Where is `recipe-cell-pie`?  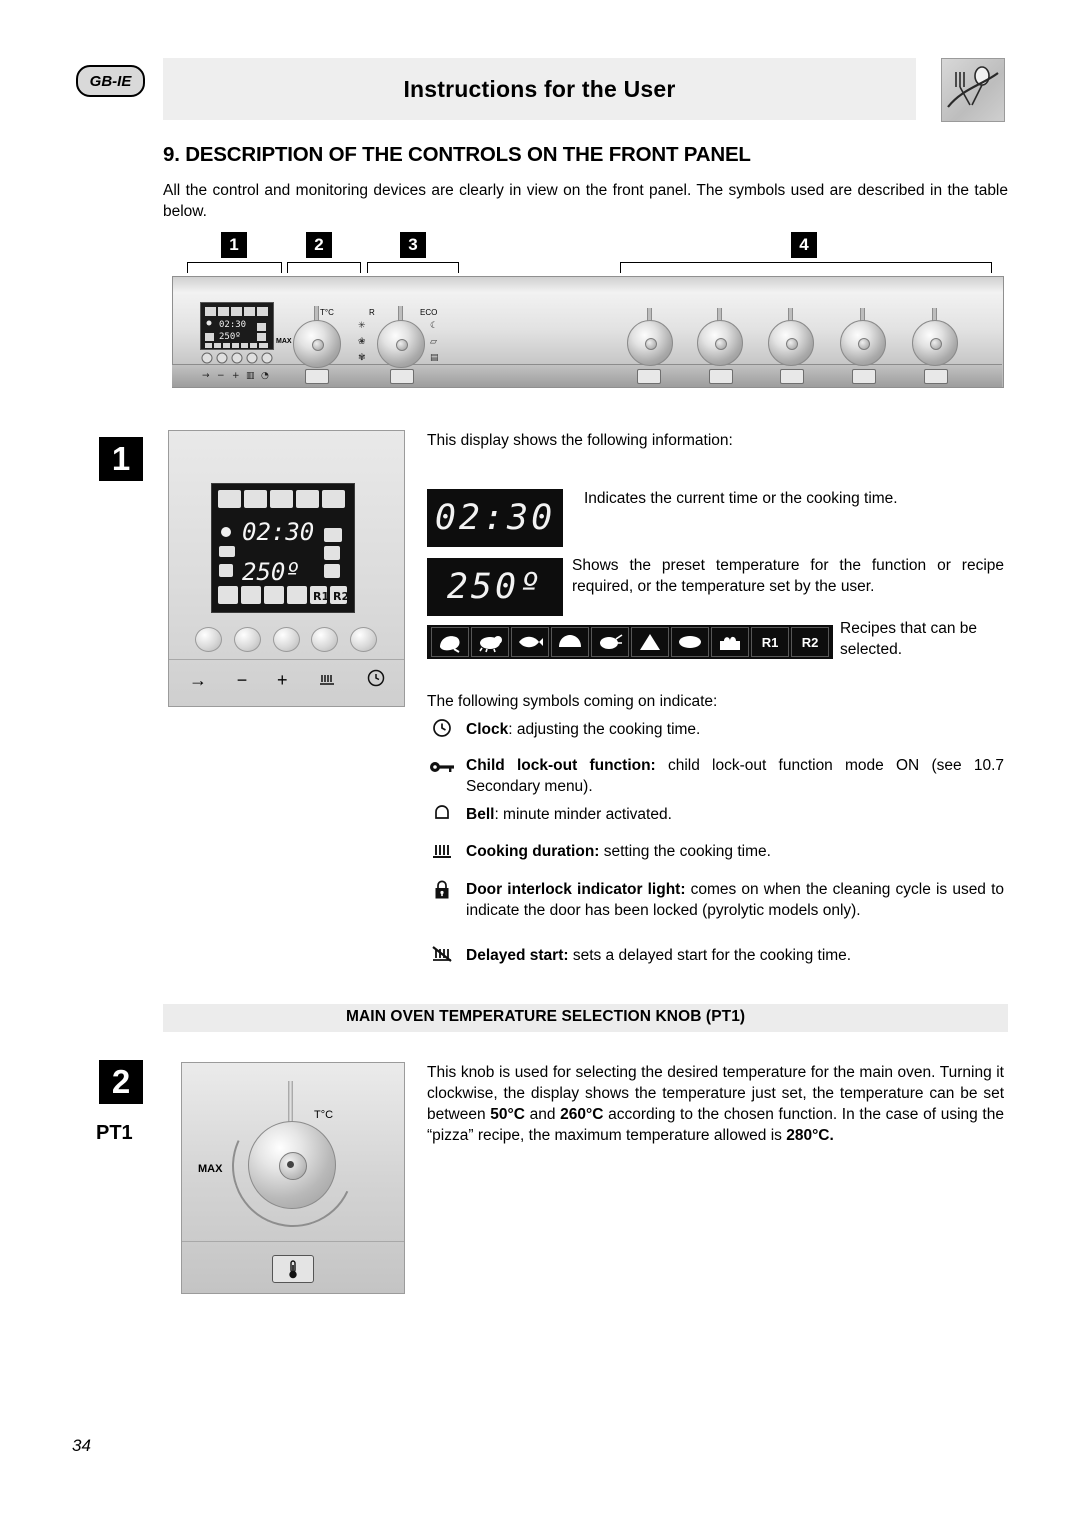
recipe-cell-pie is located at coordinates (690, 642).